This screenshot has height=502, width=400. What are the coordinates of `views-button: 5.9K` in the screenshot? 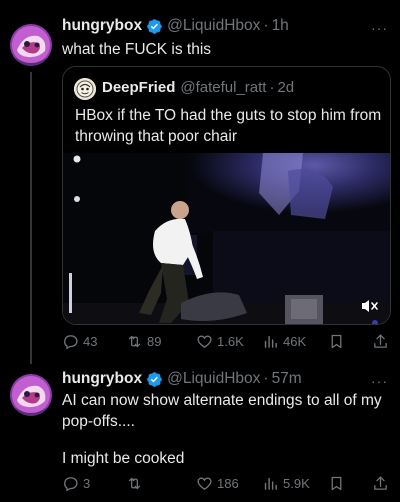 It's located at (286, 483).